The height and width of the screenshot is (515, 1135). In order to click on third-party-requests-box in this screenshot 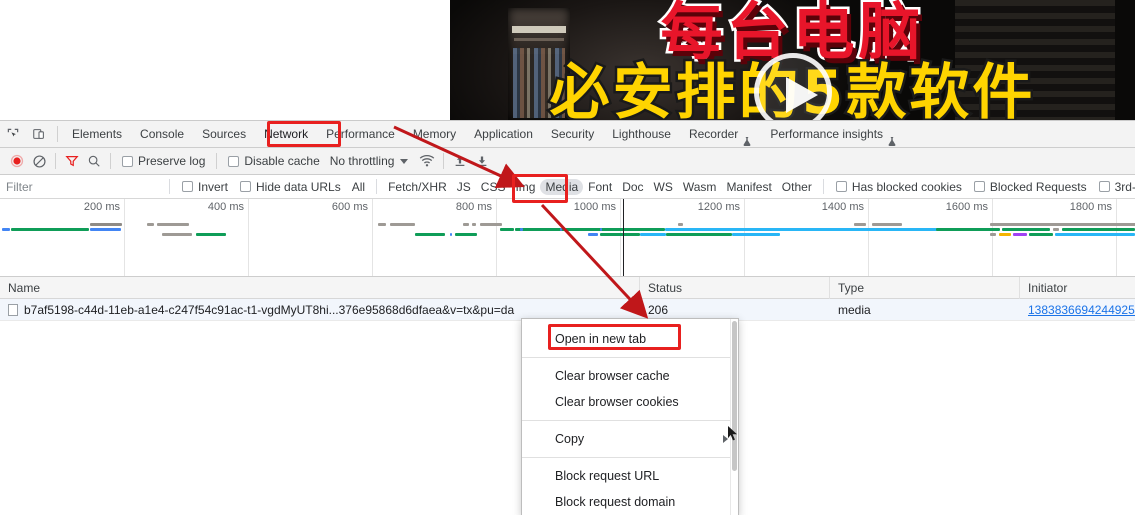, I will do `click(1104, 186)`.